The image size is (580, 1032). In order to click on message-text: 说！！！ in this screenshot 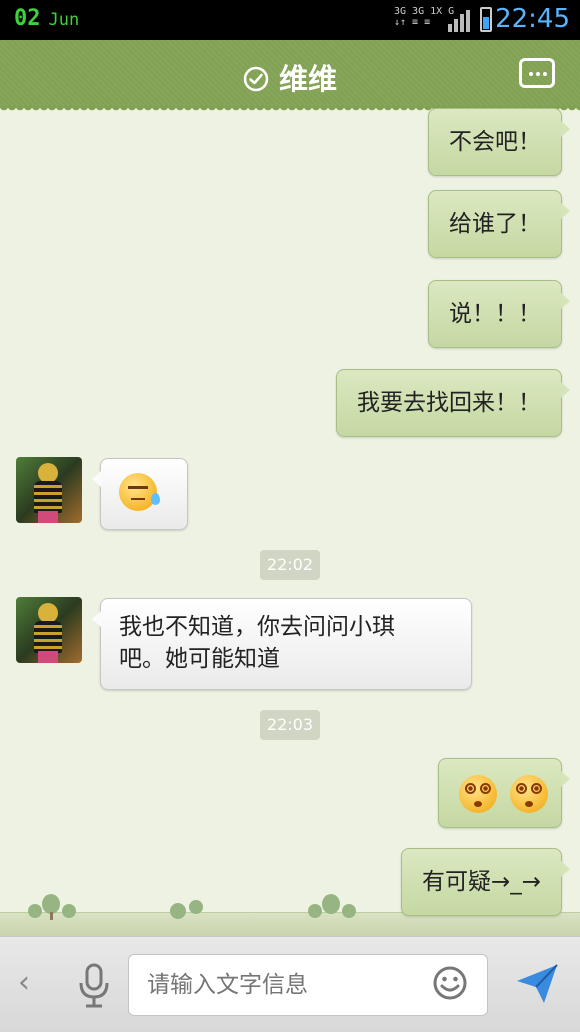, I will do `click(495, 314)`.